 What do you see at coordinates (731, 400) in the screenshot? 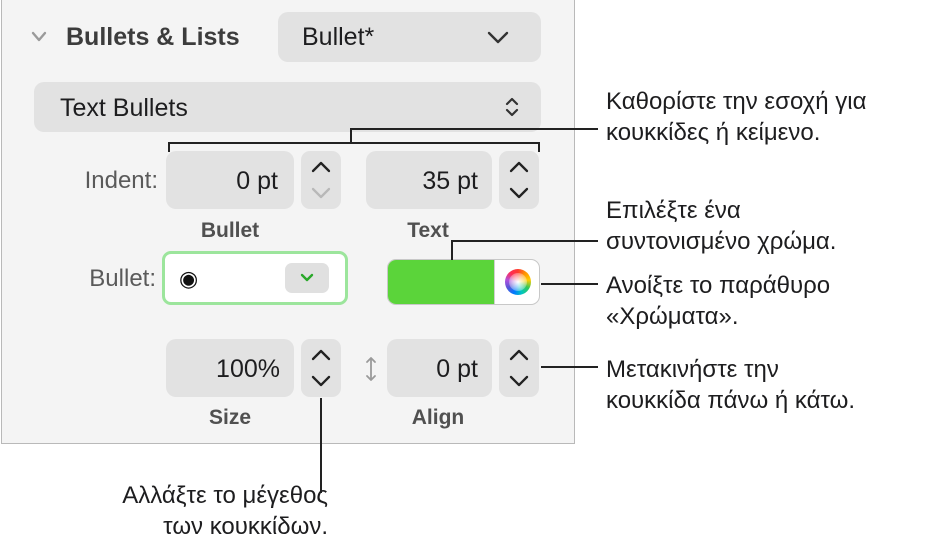
I see `align-callout-line2: κουκκίδα πάνω ή κάτω.` at bounding box center [731, 400].